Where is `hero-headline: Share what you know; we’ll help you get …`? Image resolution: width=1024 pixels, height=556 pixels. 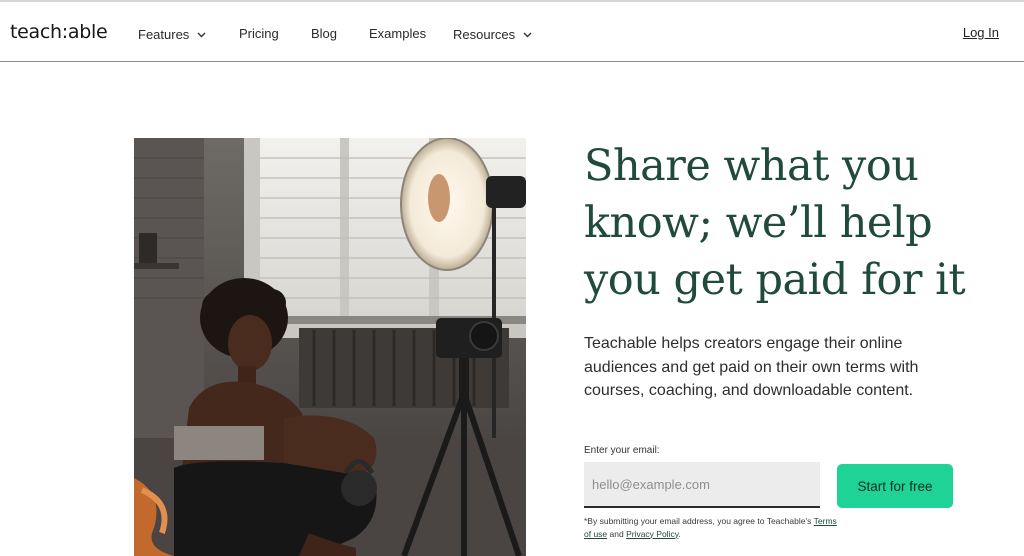 hero-headline: Share what you know; we’ll help you get … is located at coordinates (794, 223).